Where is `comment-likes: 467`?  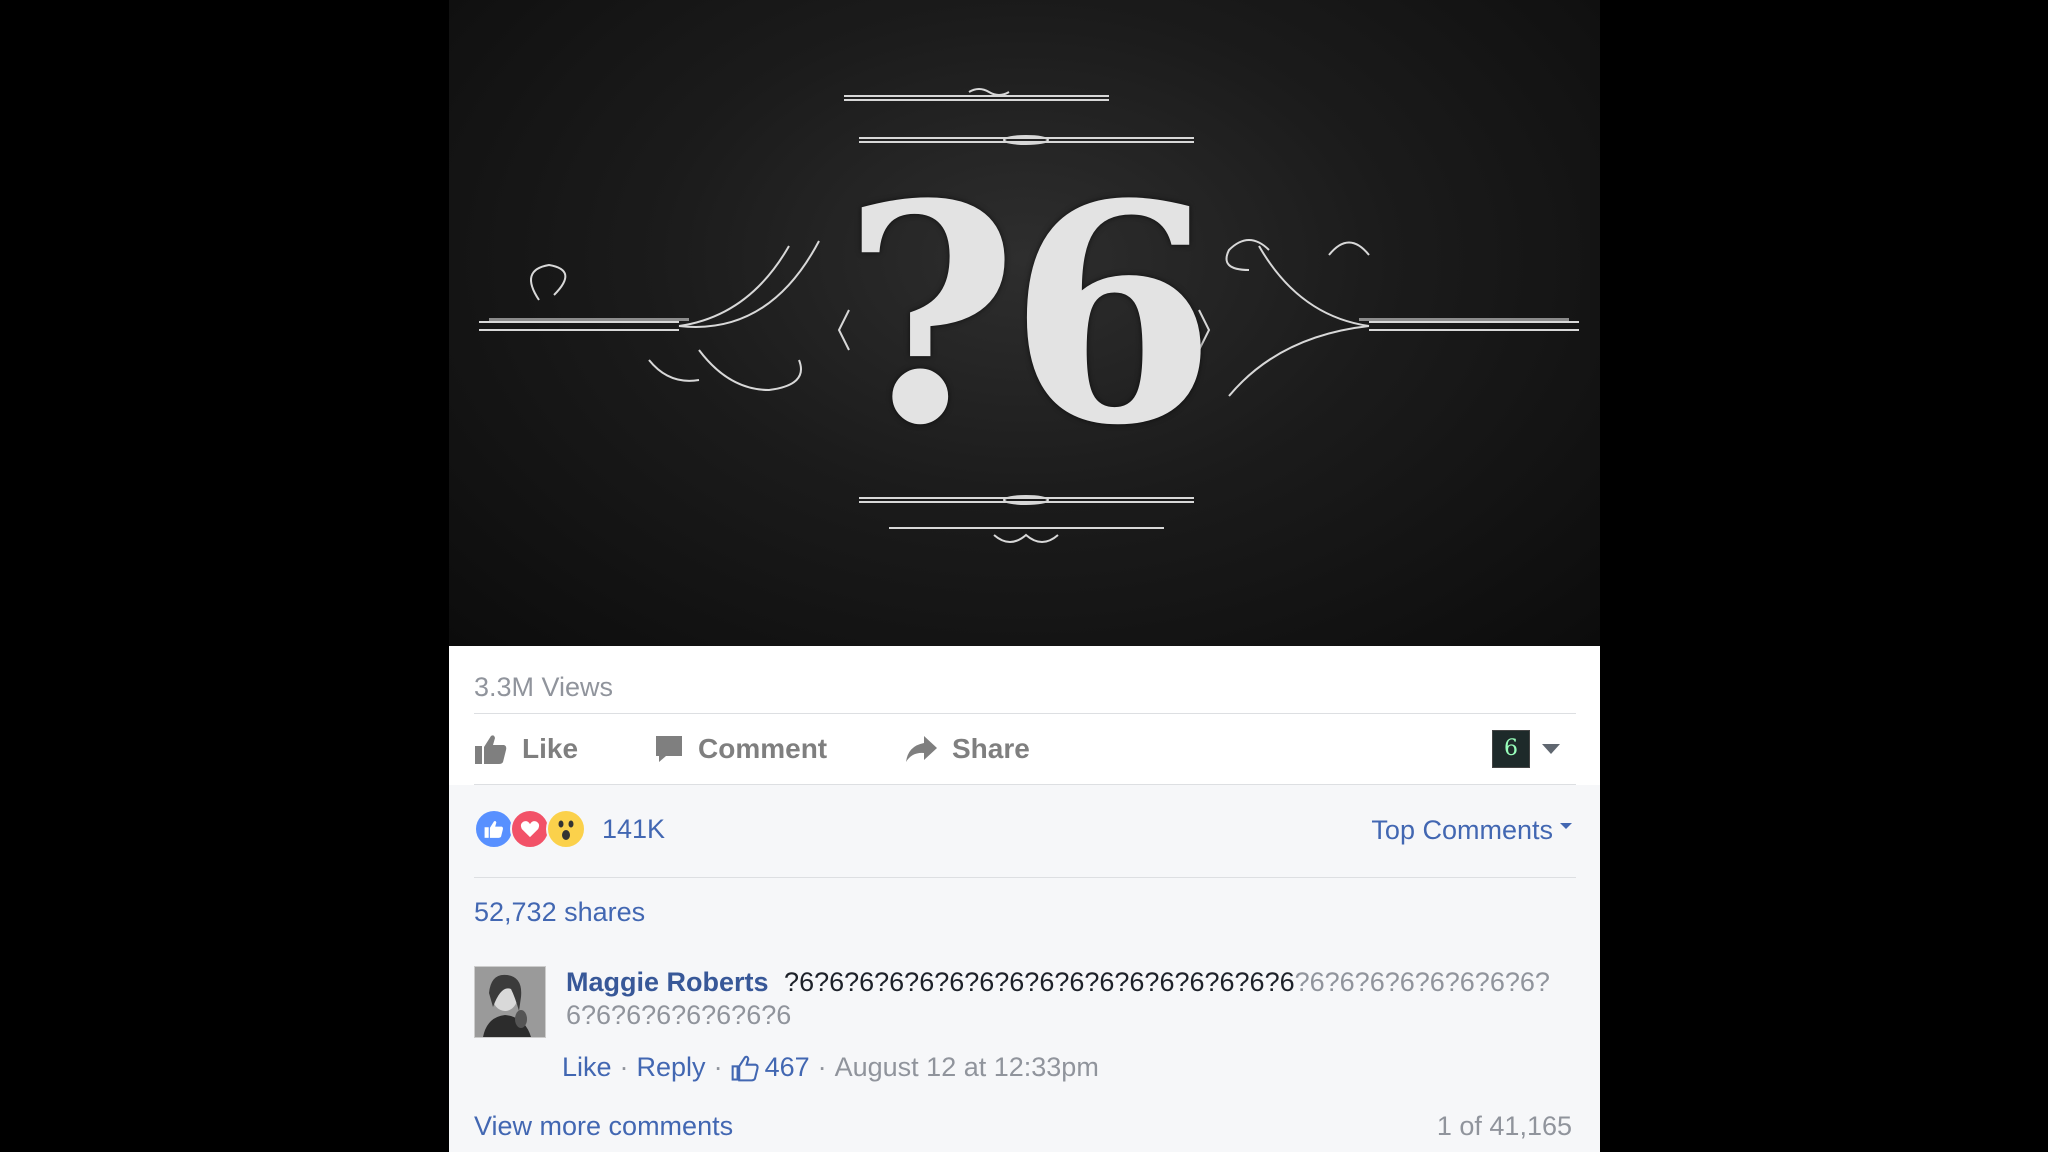
comment-likes: 467 is located at coordinates (770, 1067).